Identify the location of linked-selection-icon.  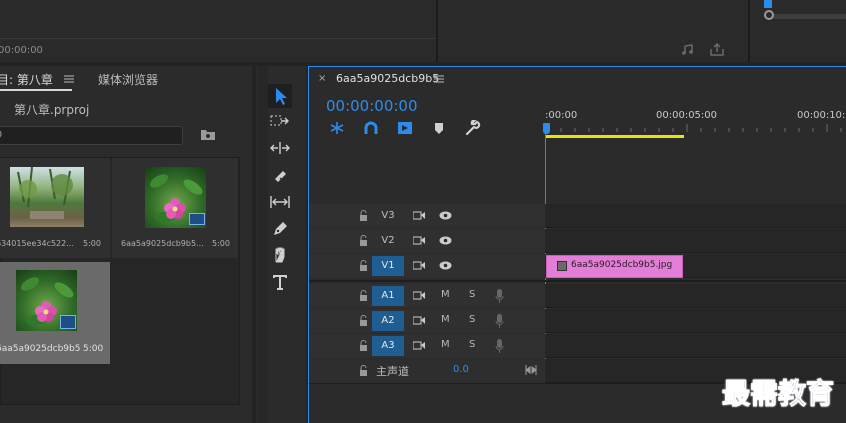
(405, 128).